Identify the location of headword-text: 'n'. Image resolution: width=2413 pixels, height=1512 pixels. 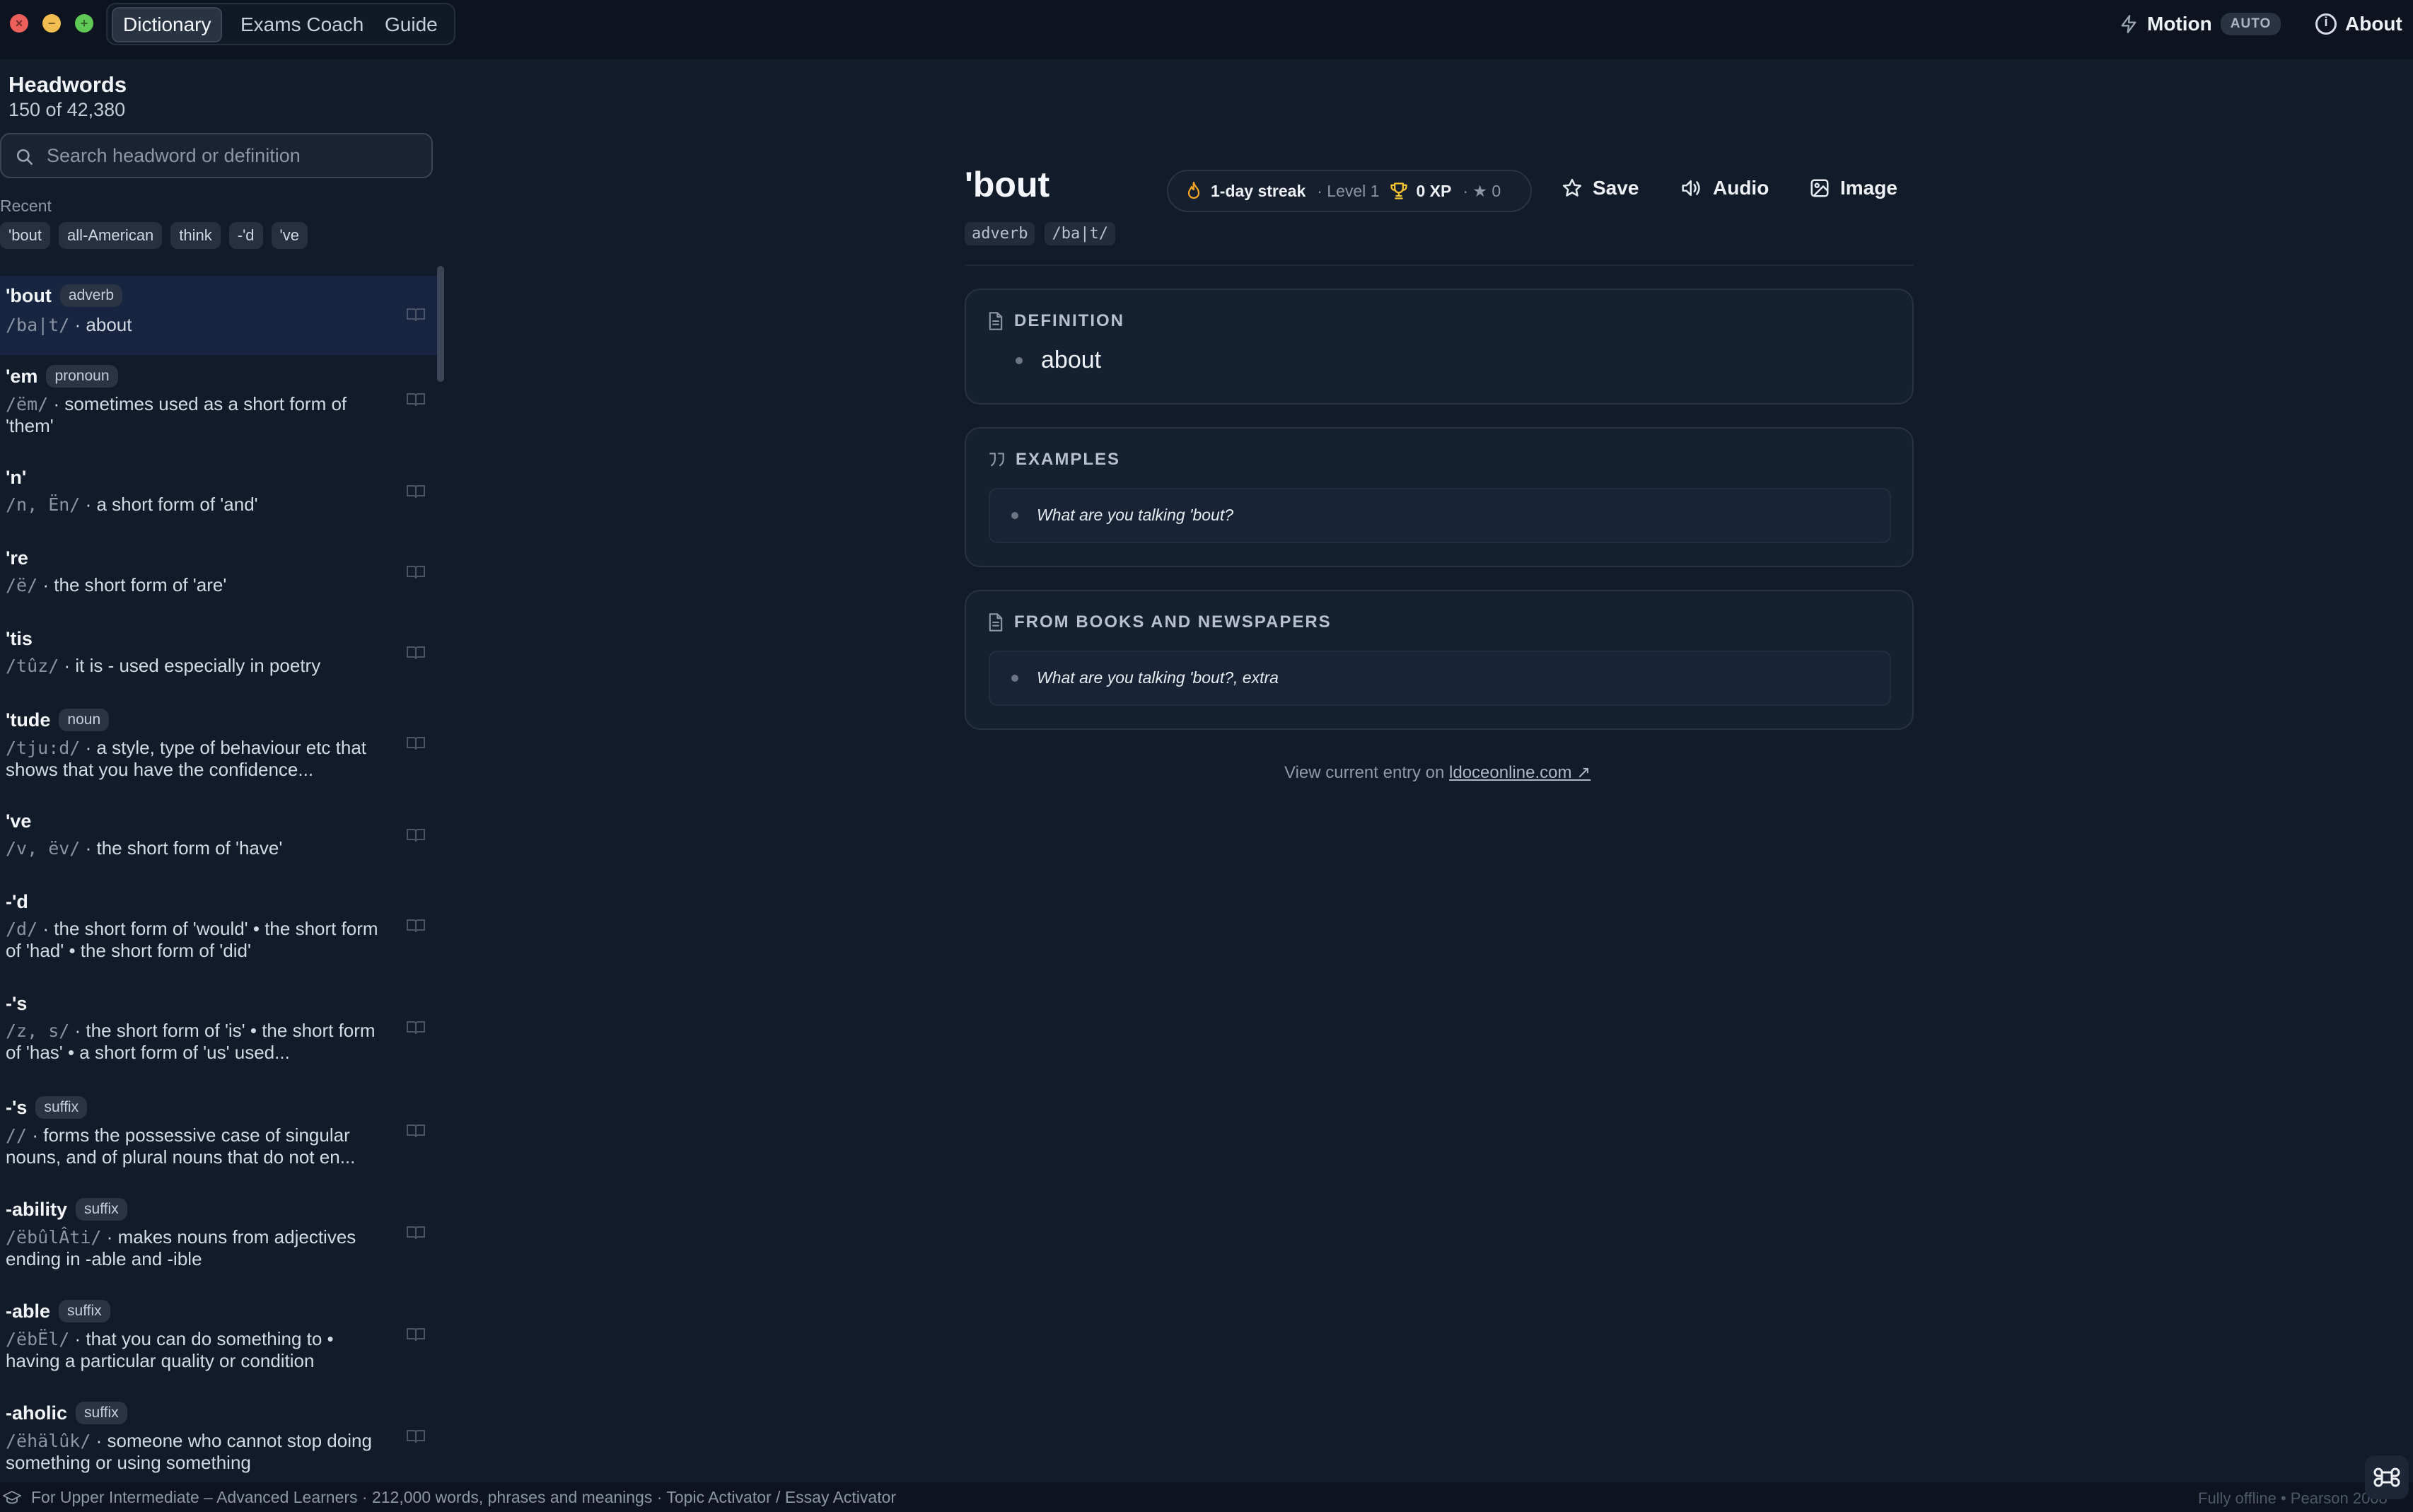
(16, 477).